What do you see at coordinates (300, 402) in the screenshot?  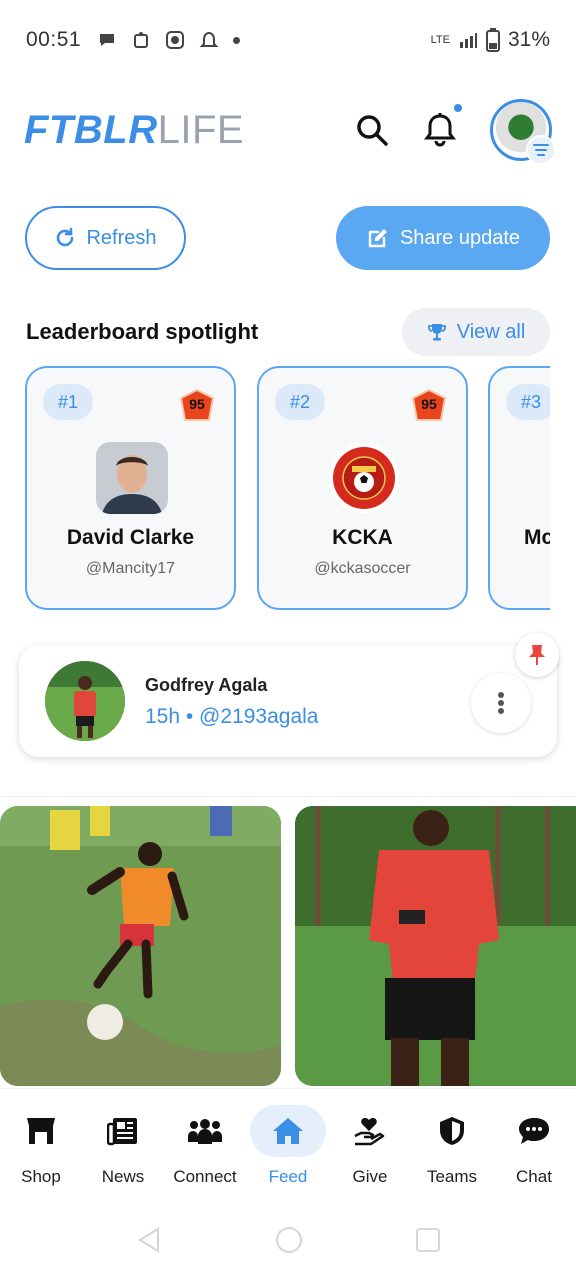 I see `rank-badge: #2` at bounding box center [300, 402].